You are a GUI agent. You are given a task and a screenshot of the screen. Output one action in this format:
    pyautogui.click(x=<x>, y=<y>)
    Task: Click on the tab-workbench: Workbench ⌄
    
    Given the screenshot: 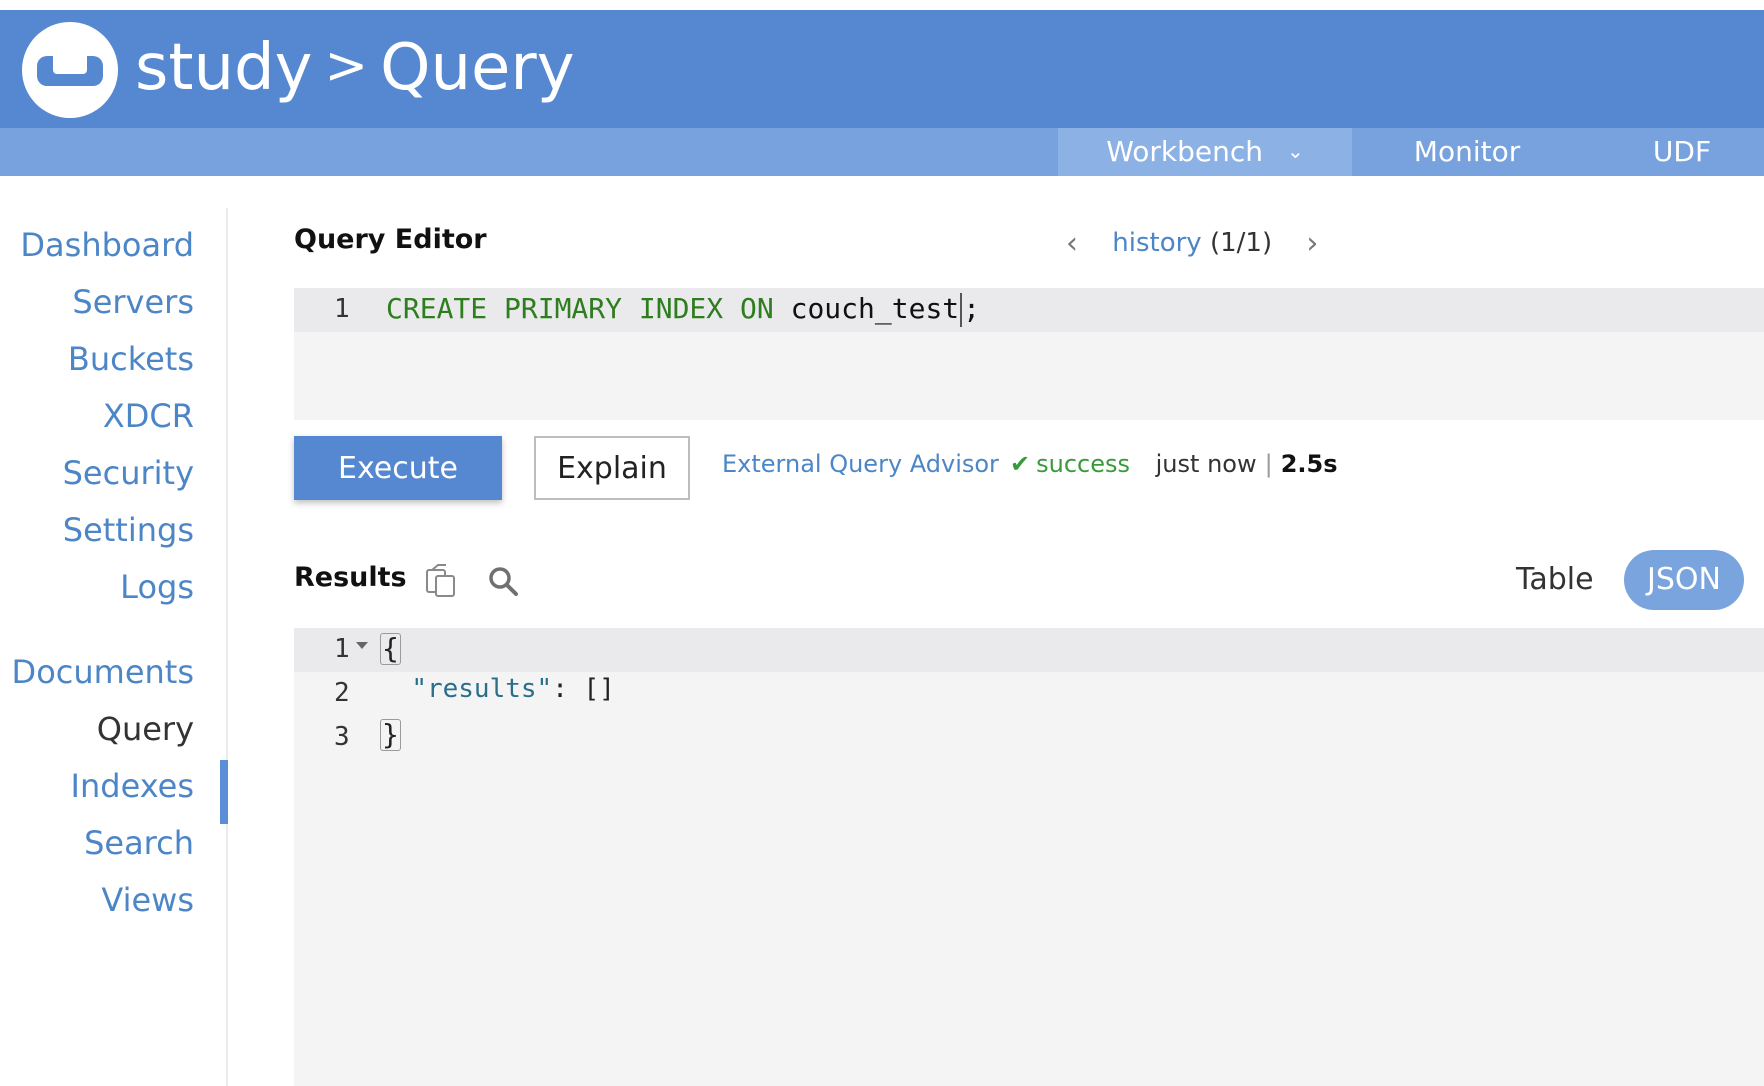 What is the action you would take?
    pyautogui.click(x=1205, y=152)
    